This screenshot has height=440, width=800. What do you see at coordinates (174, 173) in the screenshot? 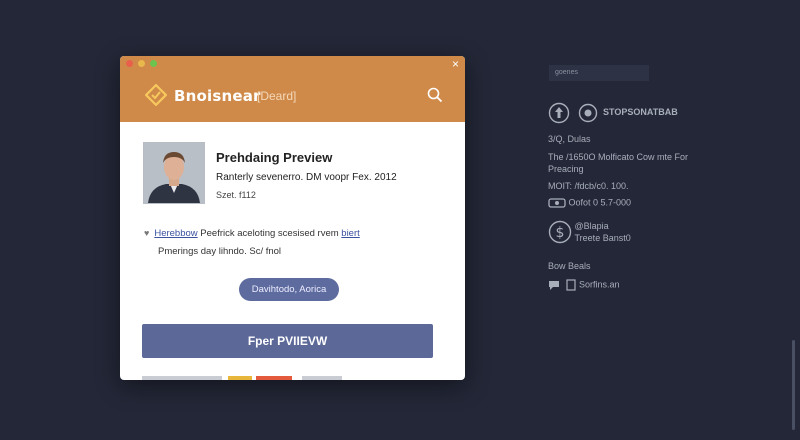
I see `profile-photo` at bounding box center [174, 173].